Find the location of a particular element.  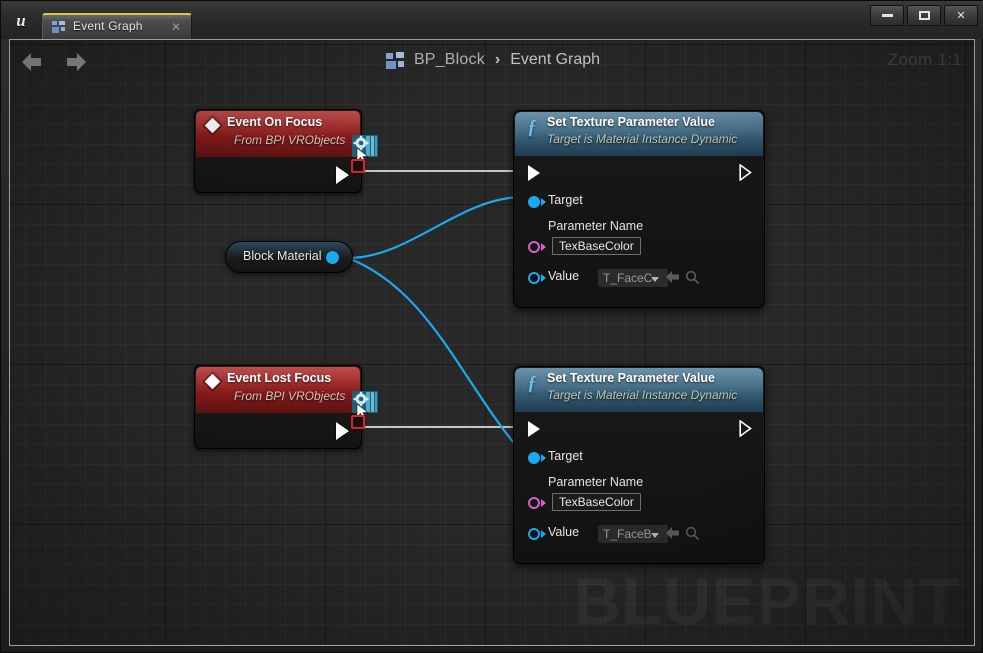

tab-event-graph: Event Graph ✕ is located at coordinates (117, 26).